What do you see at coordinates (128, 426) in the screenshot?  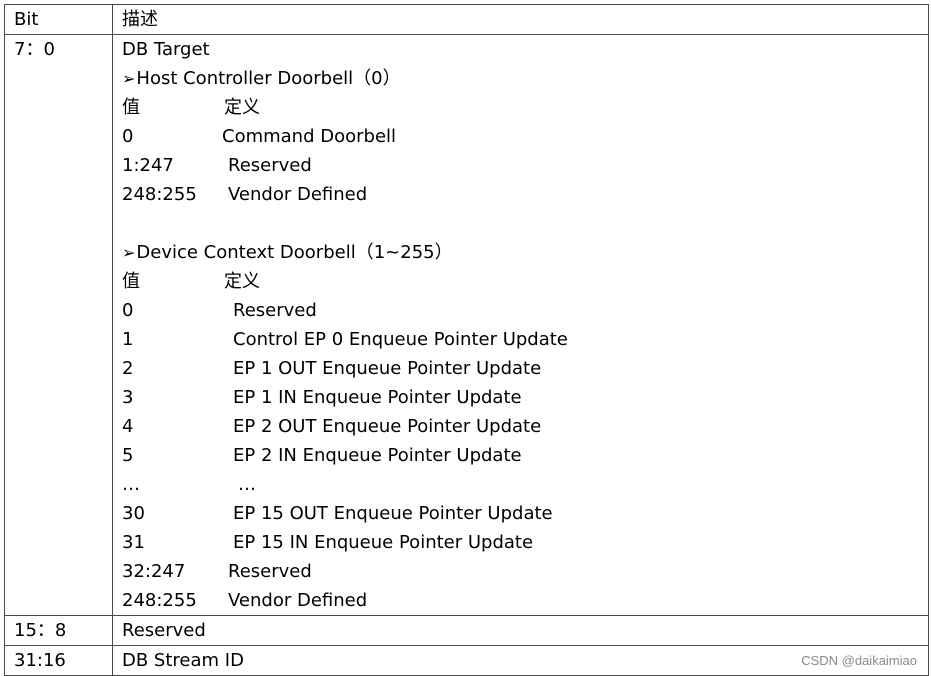 I see `entry-value: 4` at bounding box center [128, 426].